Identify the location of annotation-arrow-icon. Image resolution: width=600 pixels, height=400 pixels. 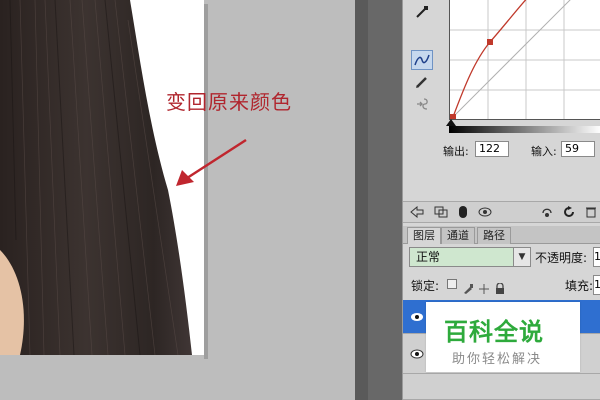
(211, 162).